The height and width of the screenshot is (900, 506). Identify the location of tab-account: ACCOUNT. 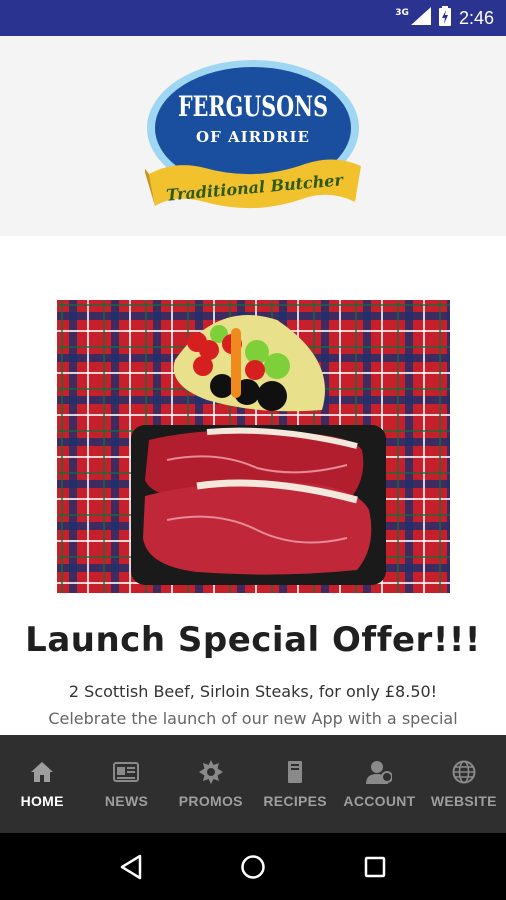
(379, 784).